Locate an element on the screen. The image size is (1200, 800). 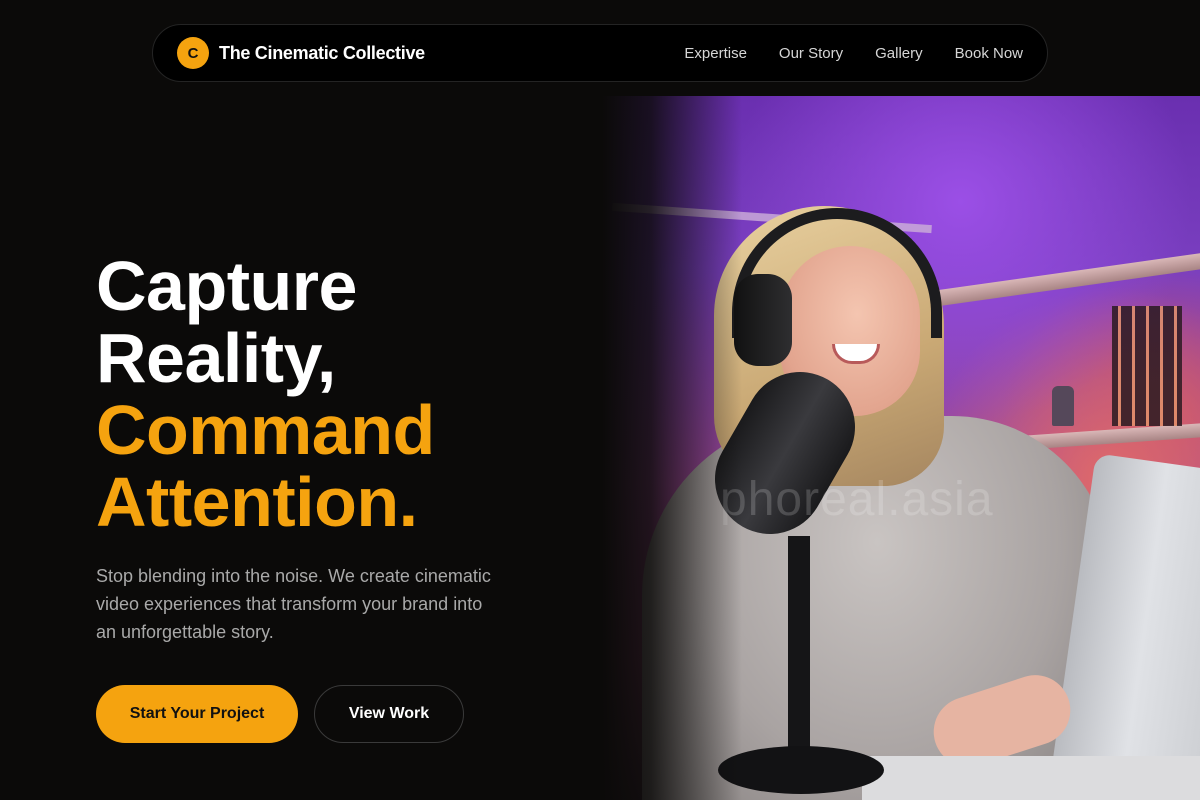
start-project-button: Start Your Project is located at coordinates (197, 714).